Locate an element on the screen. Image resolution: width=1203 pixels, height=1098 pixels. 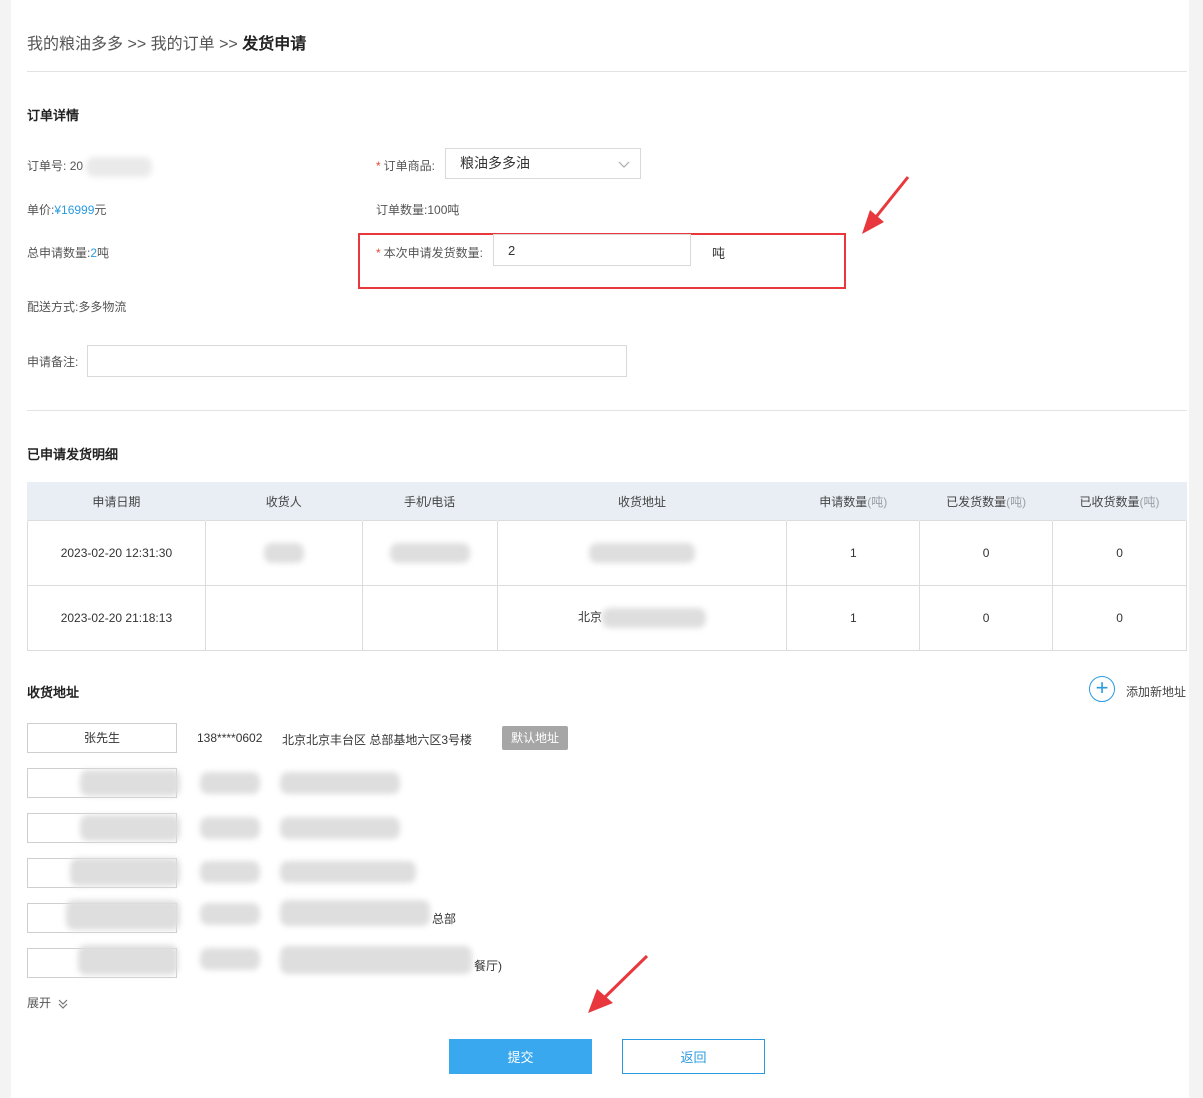
expand-toggle: 展开 is located at coordinates (48, 1002).